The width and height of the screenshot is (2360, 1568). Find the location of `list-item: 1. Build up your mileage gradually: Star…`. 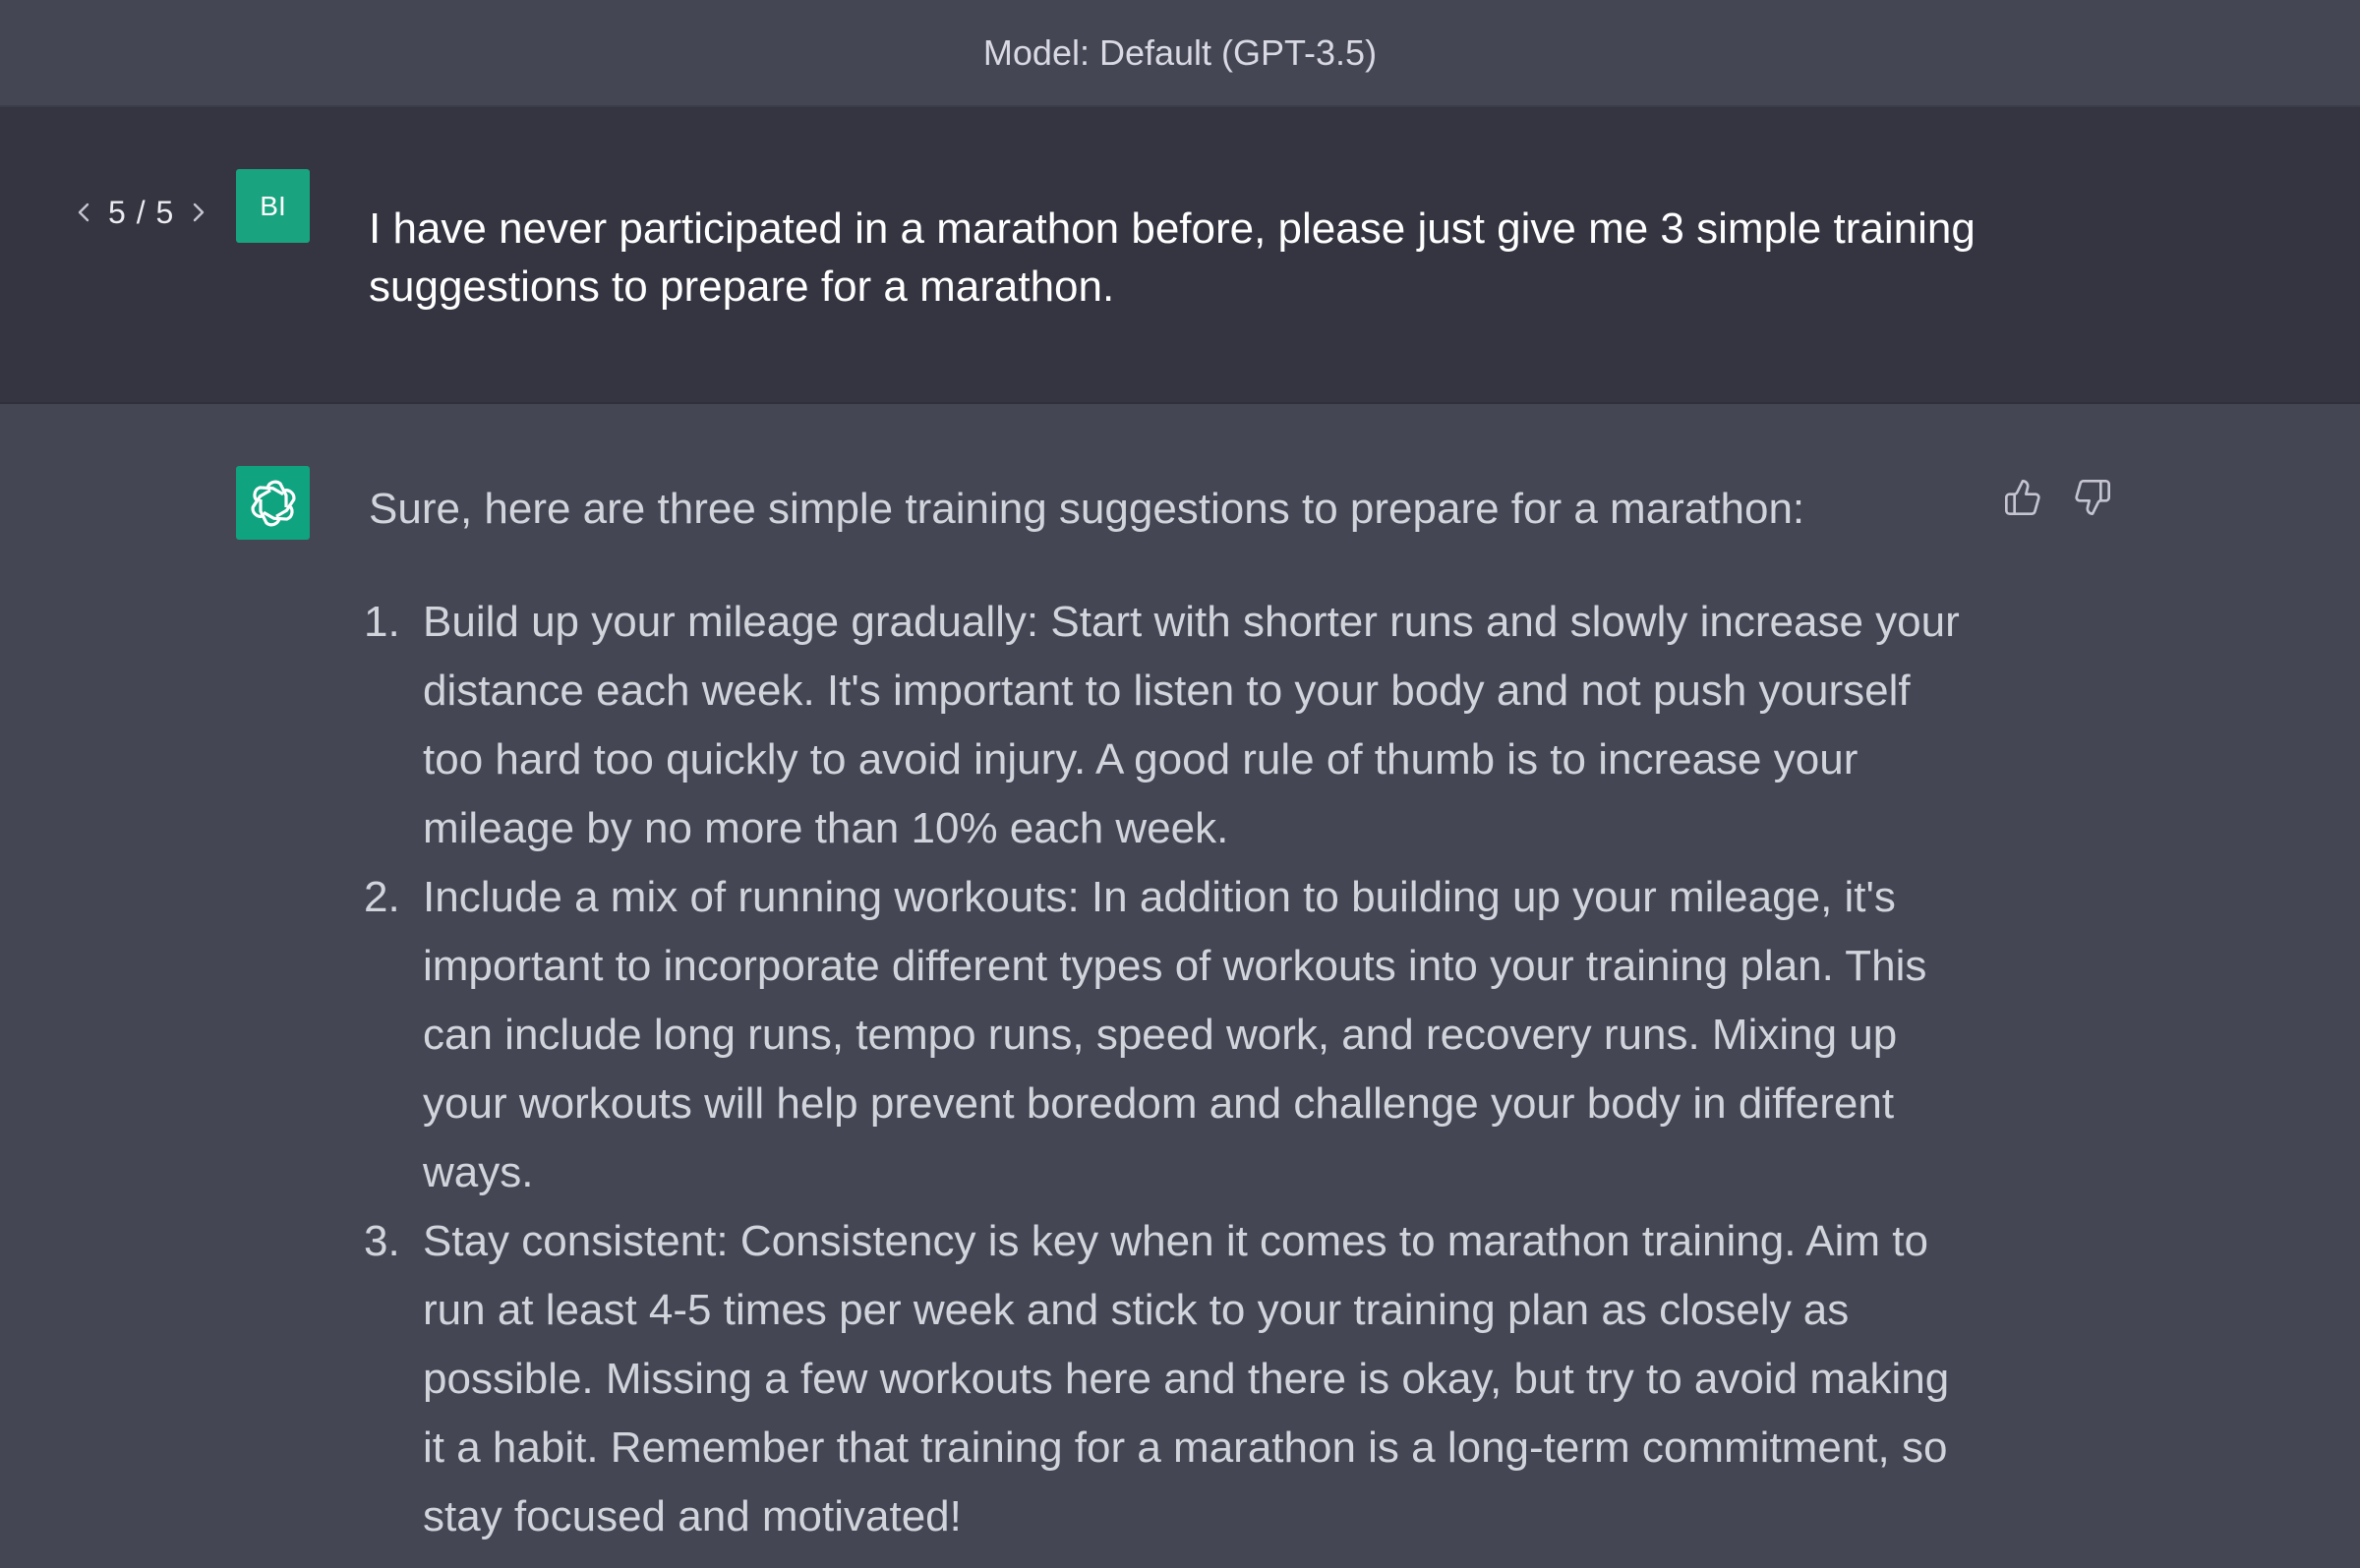

list-item: 1. Build up your mileage gradually: Star… is located at coordinates (1170, 725).